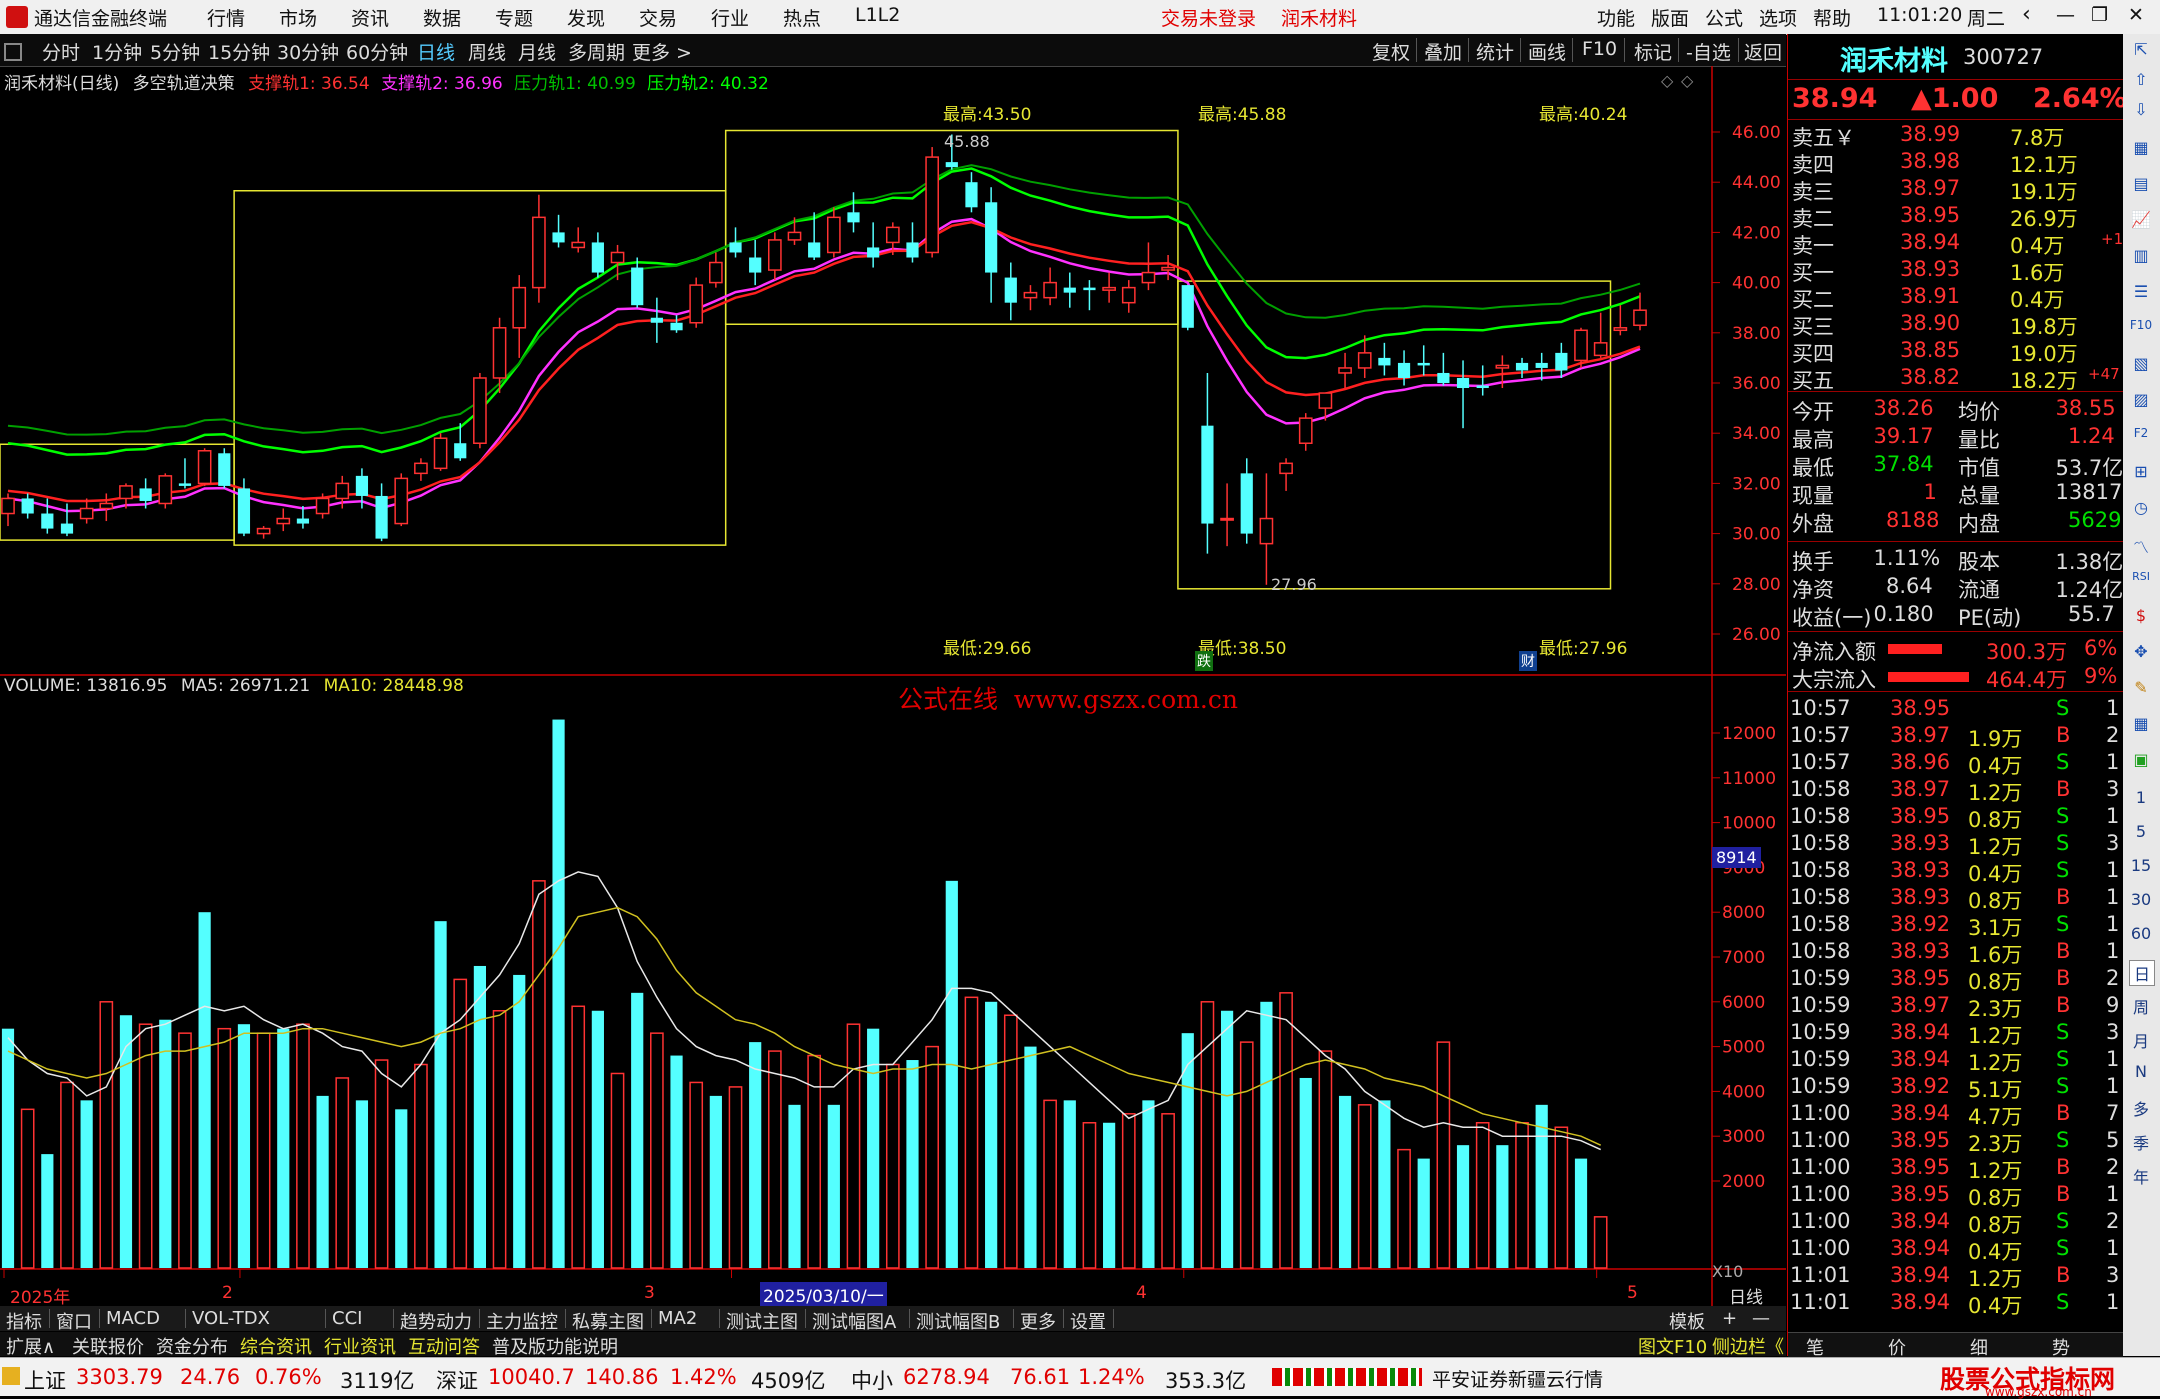 The height and width of the screenshot is (1399, 2160). What do you see at coordinates (555, 1346) in the screenshot?
I see `info-tab: 普及版功能说明` at bounding box center [555, 1346].